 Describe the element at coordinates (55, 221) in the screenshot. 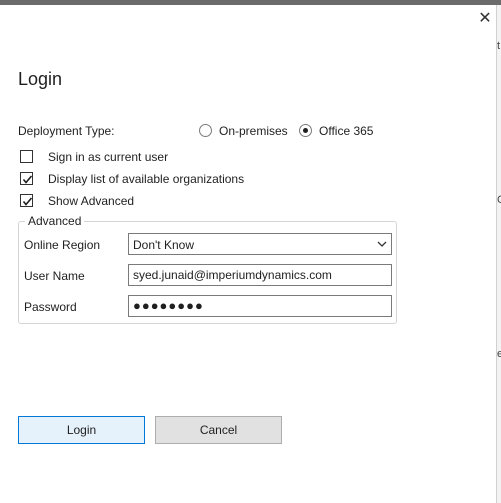

I see `advanced-legend: Advanced` at that location.